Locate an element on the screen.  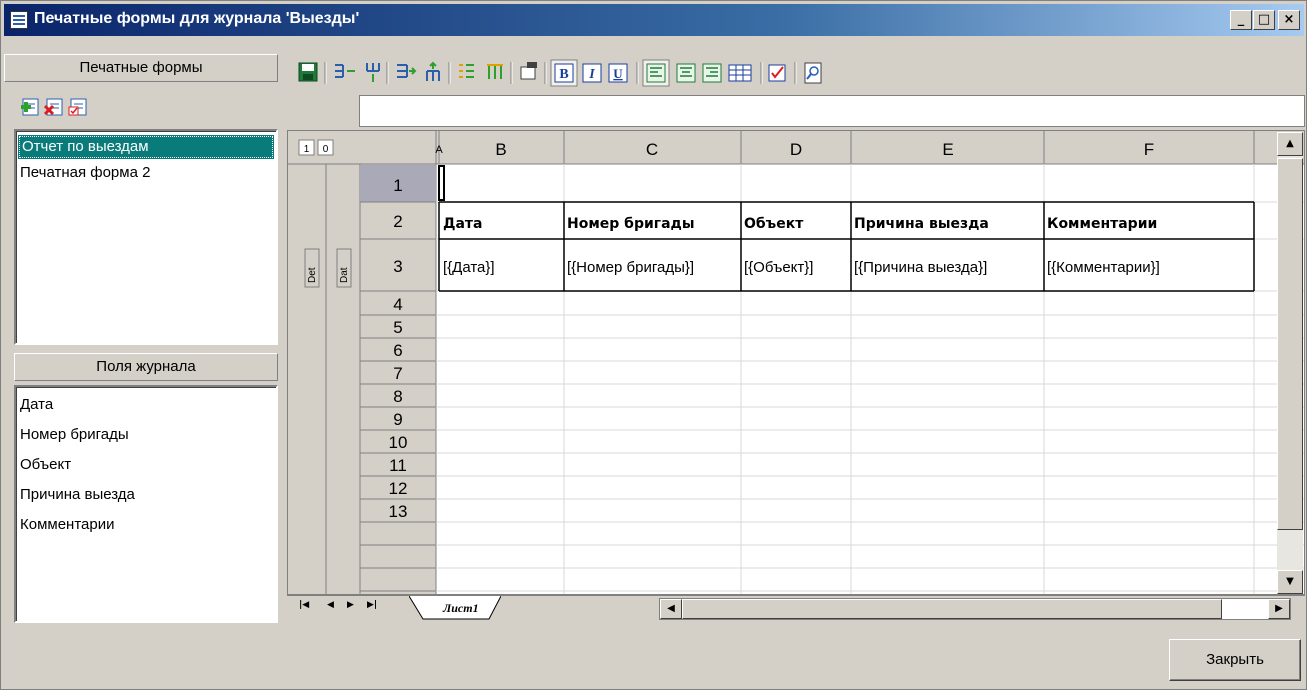
column-header-a: A is located at coordinates (439, 150).